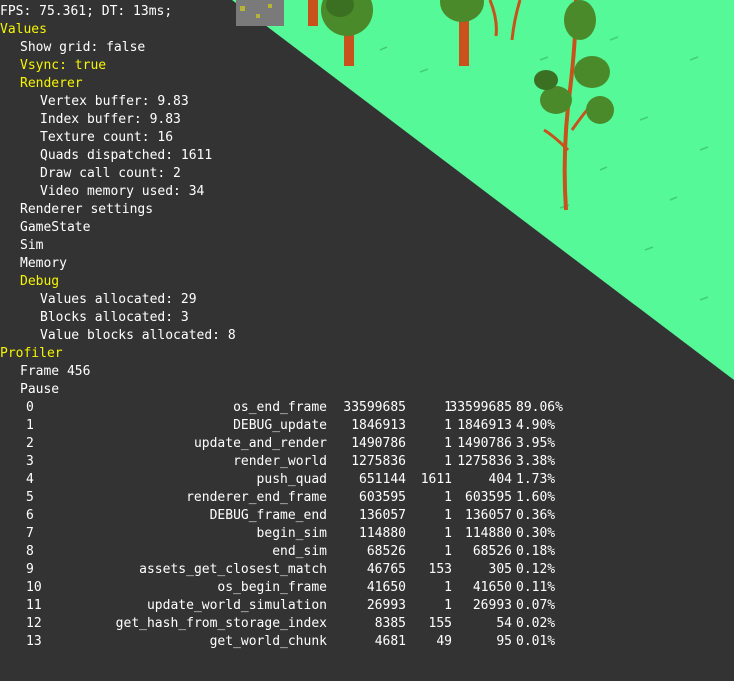 The height and width of the screenshot is (681, 734). I want to click on profiler-row-percent: 1.73%, so click(536, 479).